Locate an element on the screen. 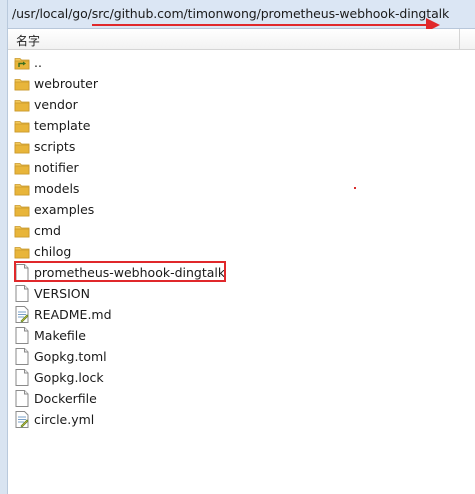 The image size is (475, 494). file-name: Dockerfile is located at coordinates (65, 398).